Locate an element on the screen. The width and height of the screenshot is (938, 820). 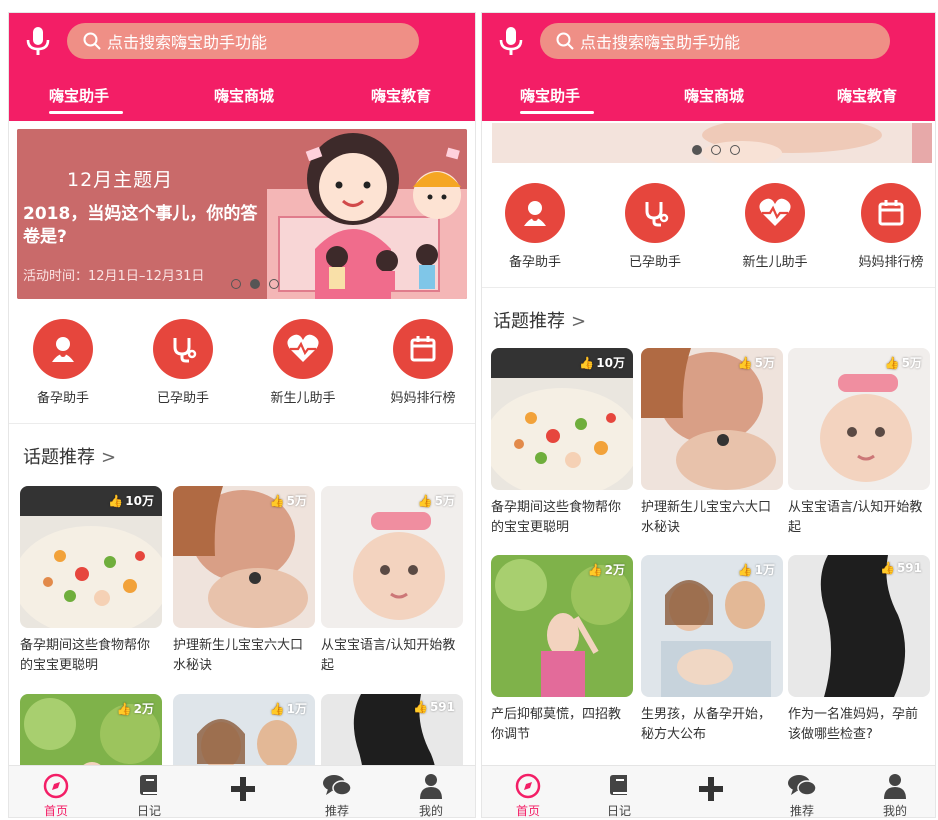
nav-label: 首页 is located at coordinates (55, 811).